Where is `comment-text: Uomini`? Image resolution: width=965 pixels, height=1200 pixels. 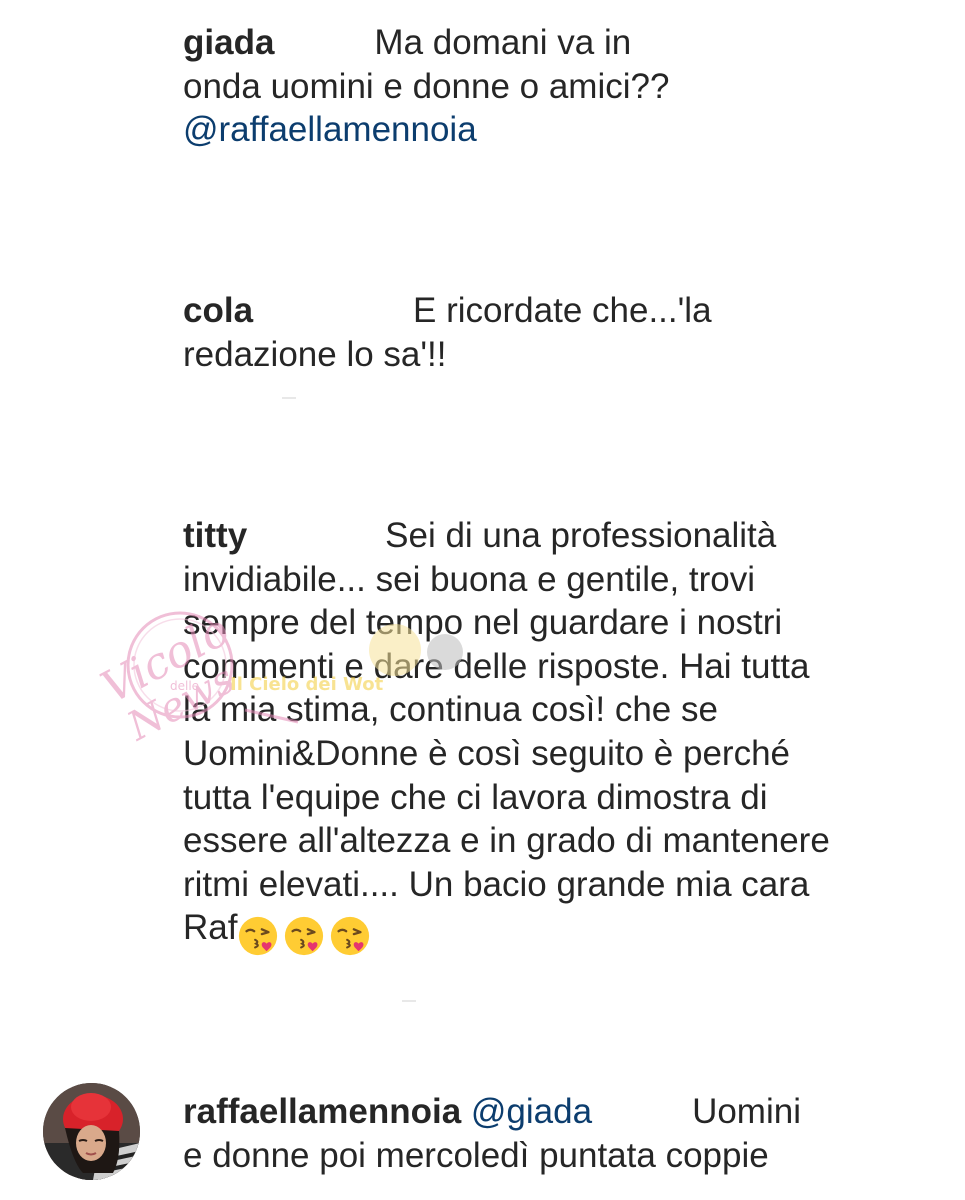 comment-text: Uomini is located at coordinates (746, 1111).